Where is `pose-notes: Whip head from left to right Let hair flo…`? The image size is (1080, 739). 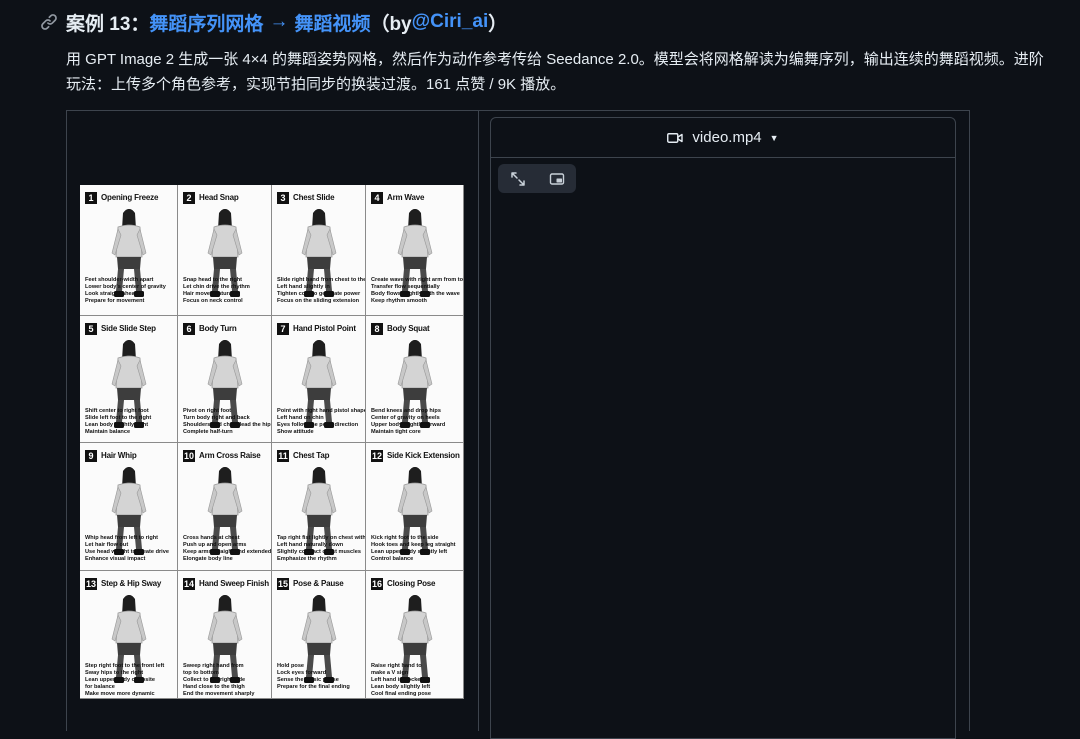 pose-notes: Whip head from left to right Let hair flo… is located at coordinates (127, 549).